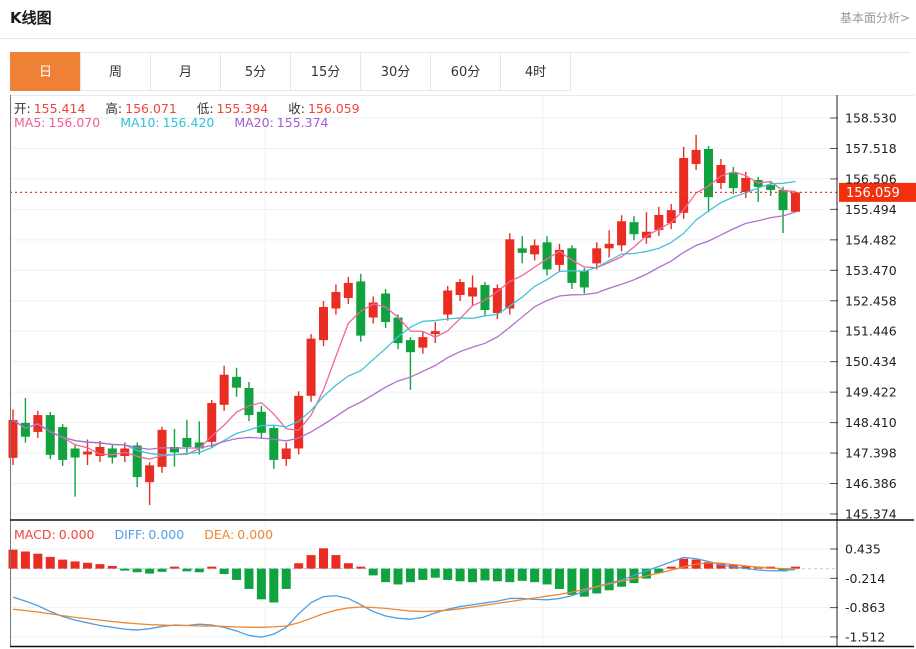  I want to click on macd-axis: 0.435 -0.214 -0.863 -1.512, so click(857, 593).